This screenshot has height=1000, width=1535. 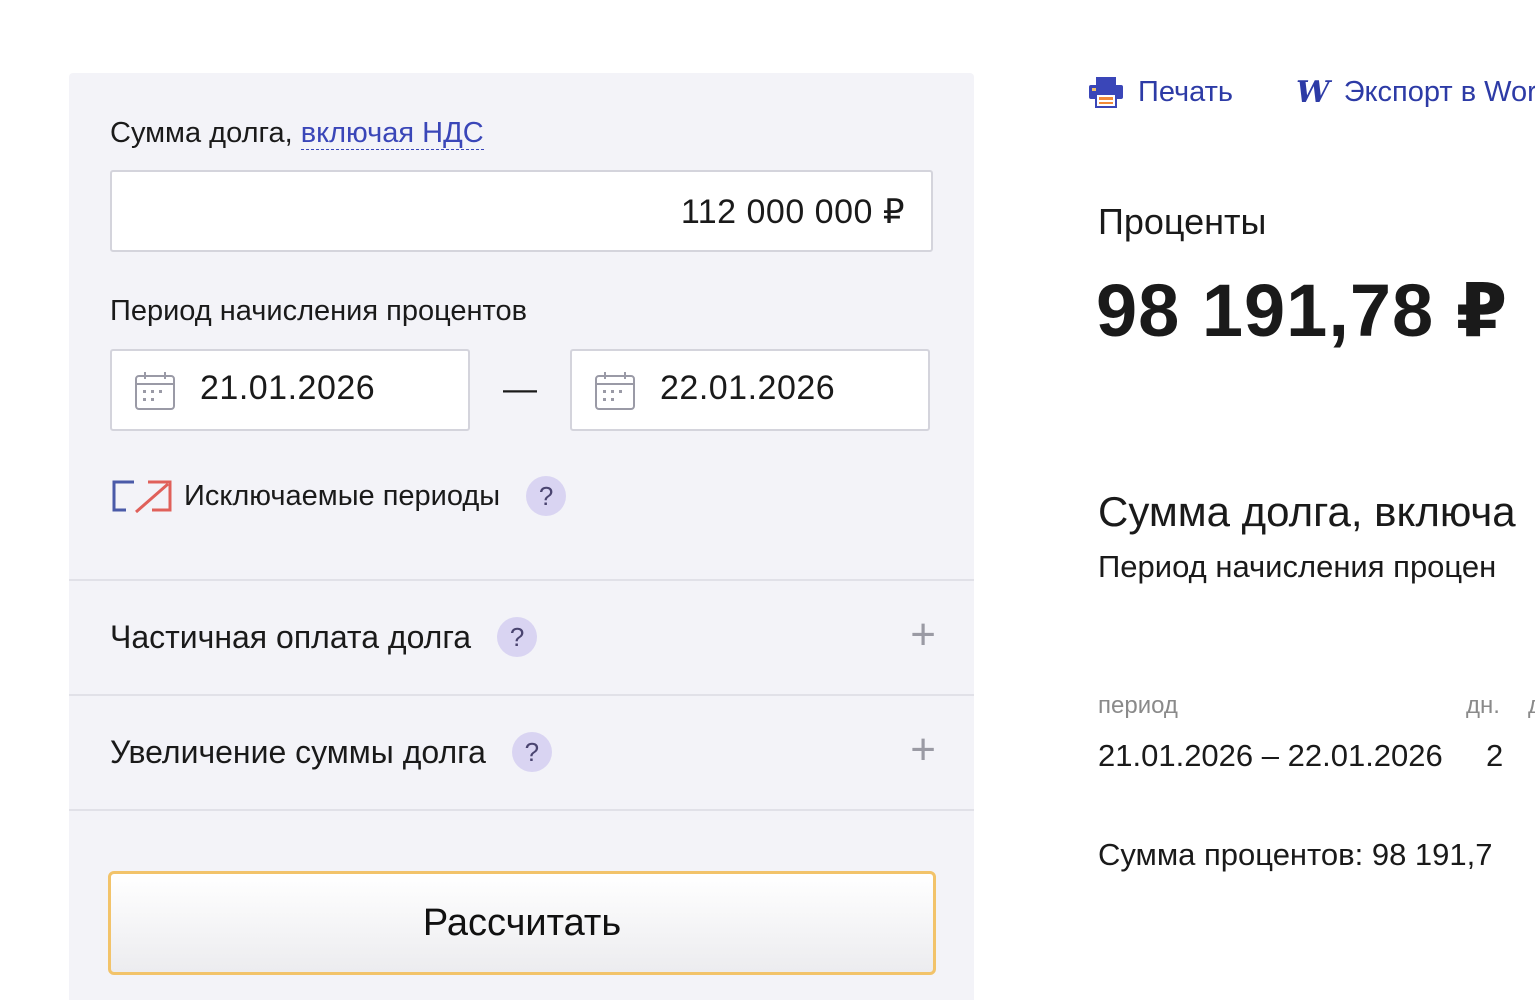 What do you see at coordinates (1138, 705) in the screenshot?
I see `column-header-period: период` at bounding box center [1138, 705].